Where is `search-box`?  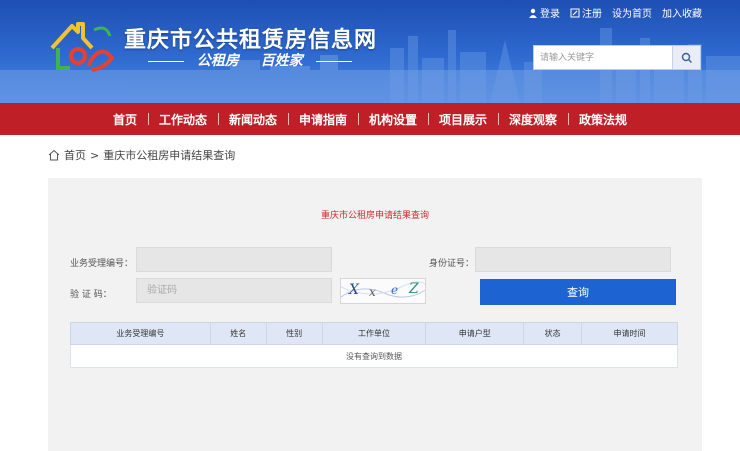
search-box is located at coordinates (617, 57).